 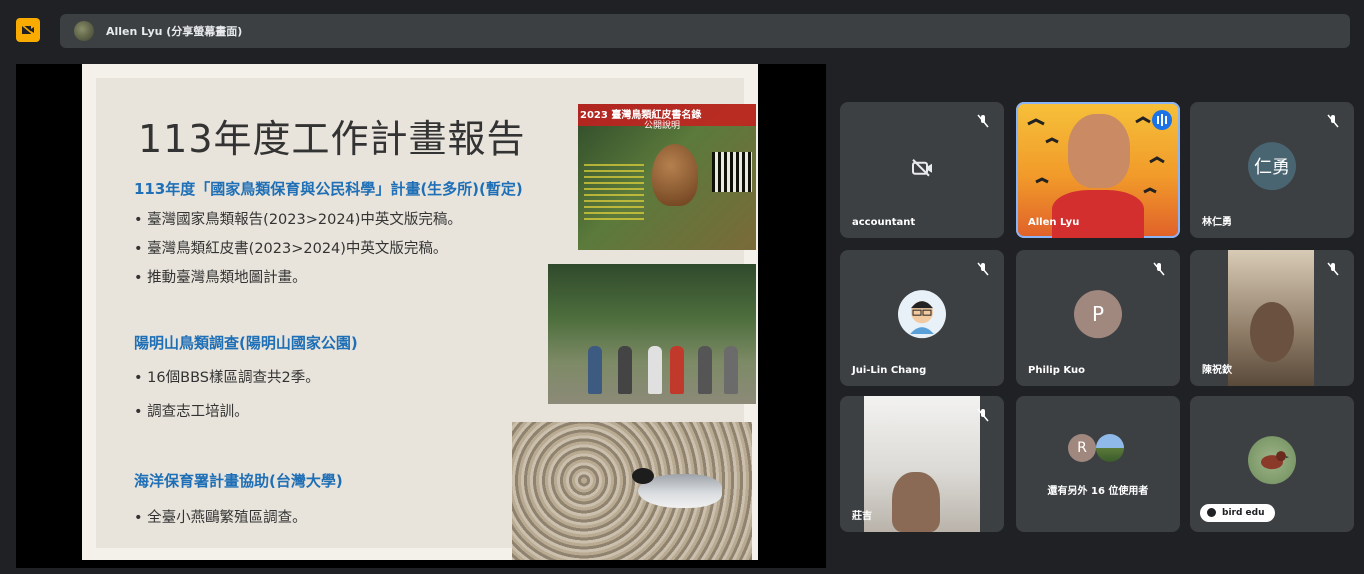 What do you see at coordinates (862, 516) in the screenshot?
I see `participant-name: 莊吉` at bounding box center [862, 516].